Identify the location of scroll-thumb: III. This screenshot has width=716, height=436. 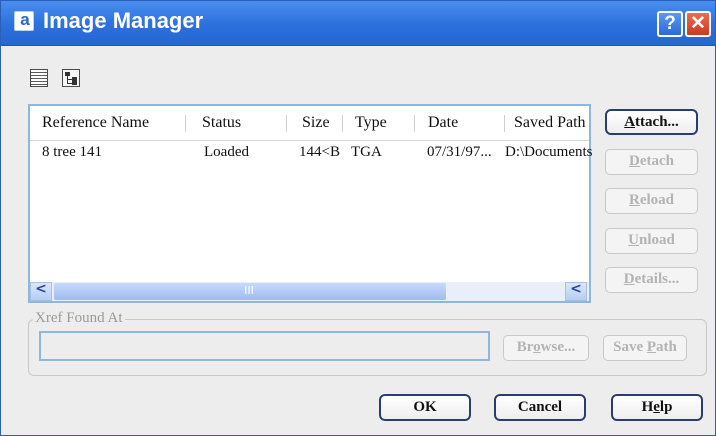
(250, 291).